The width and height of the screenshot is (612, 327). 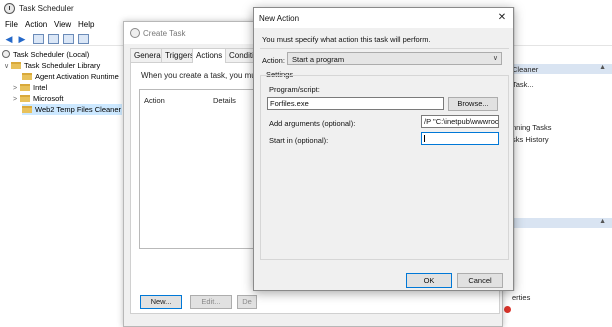 I want to click on tree-item-label: Task Scheduler Library, so click(x=62, y=65).